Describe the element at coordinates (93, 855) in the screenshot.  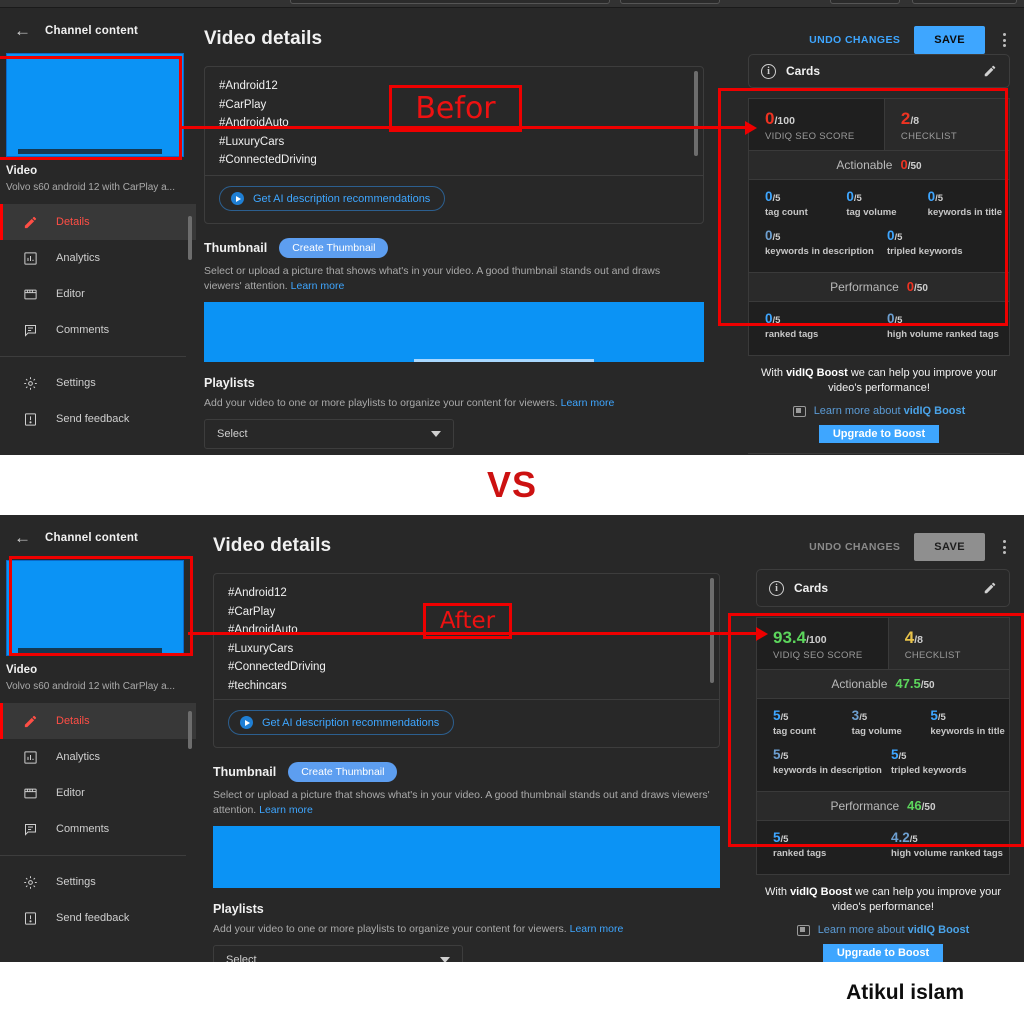
I see `sidebar-divider` at that location.